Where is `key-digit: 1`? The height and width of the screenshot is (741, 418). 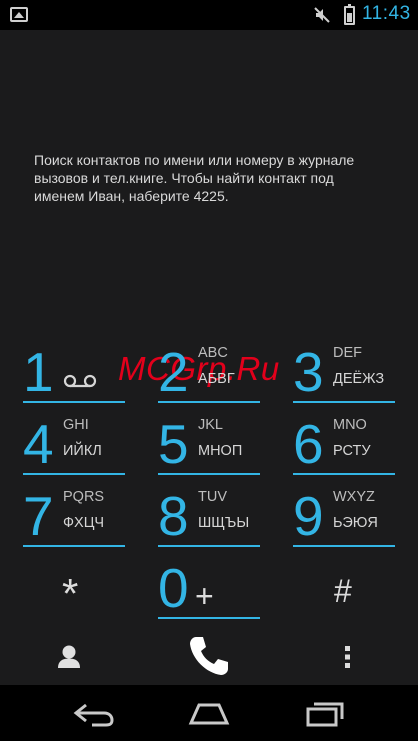
key-digit: 1 is located at coordinates (38, 372).